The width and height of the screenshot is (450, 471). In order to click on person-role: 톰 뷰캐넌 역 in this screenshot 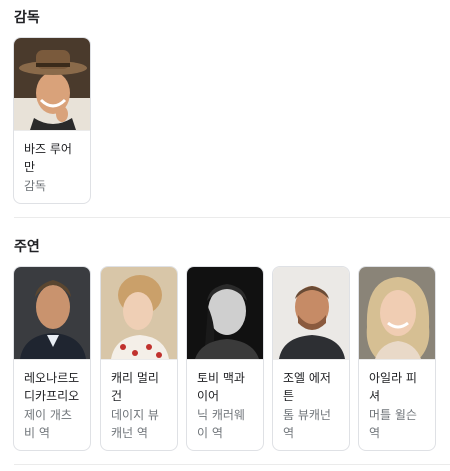, I will do `click(307, 424)`.